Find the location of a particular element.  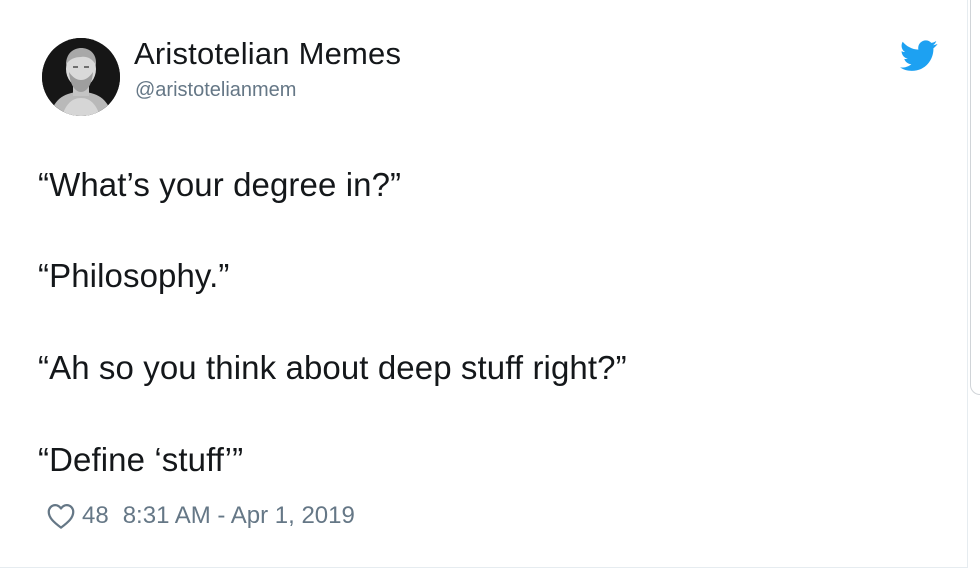

twitter-bird-icon is located at coordinates (919, 56).